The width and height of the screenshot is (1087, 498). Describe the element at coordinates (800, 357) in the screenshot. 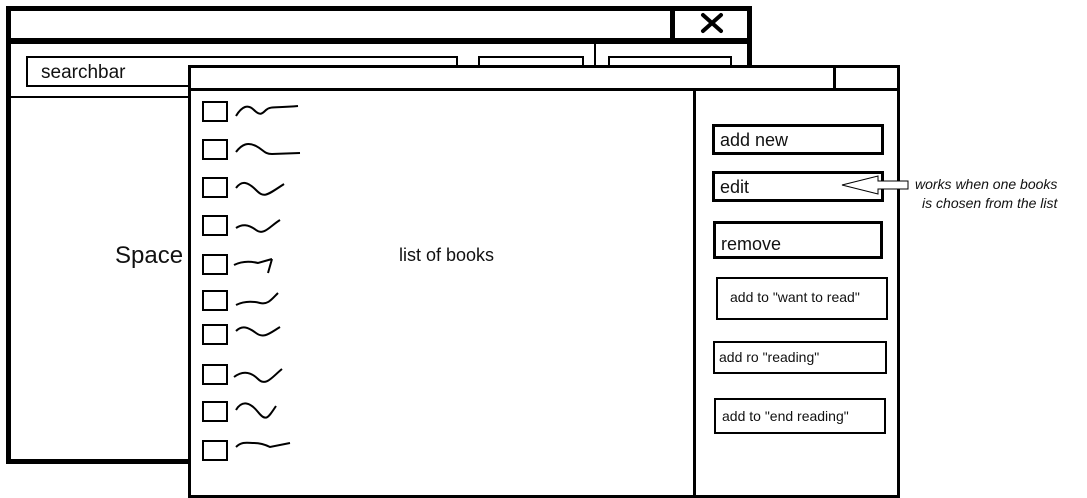

I see `add-to-reading-button: add ro "reading"` at that location.